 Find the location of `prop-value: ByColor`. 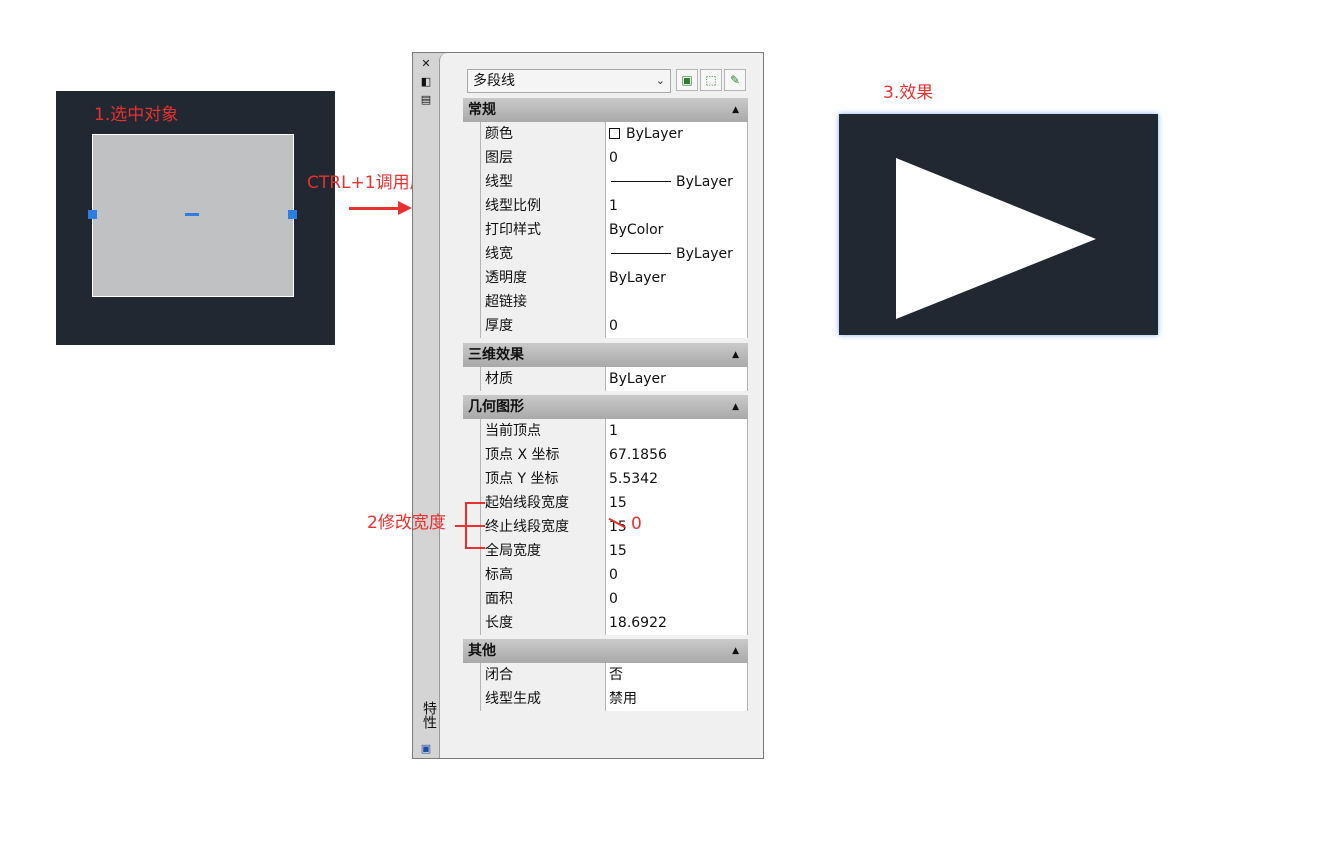

prop-value: ByColor is located at coordinates (677, 230).